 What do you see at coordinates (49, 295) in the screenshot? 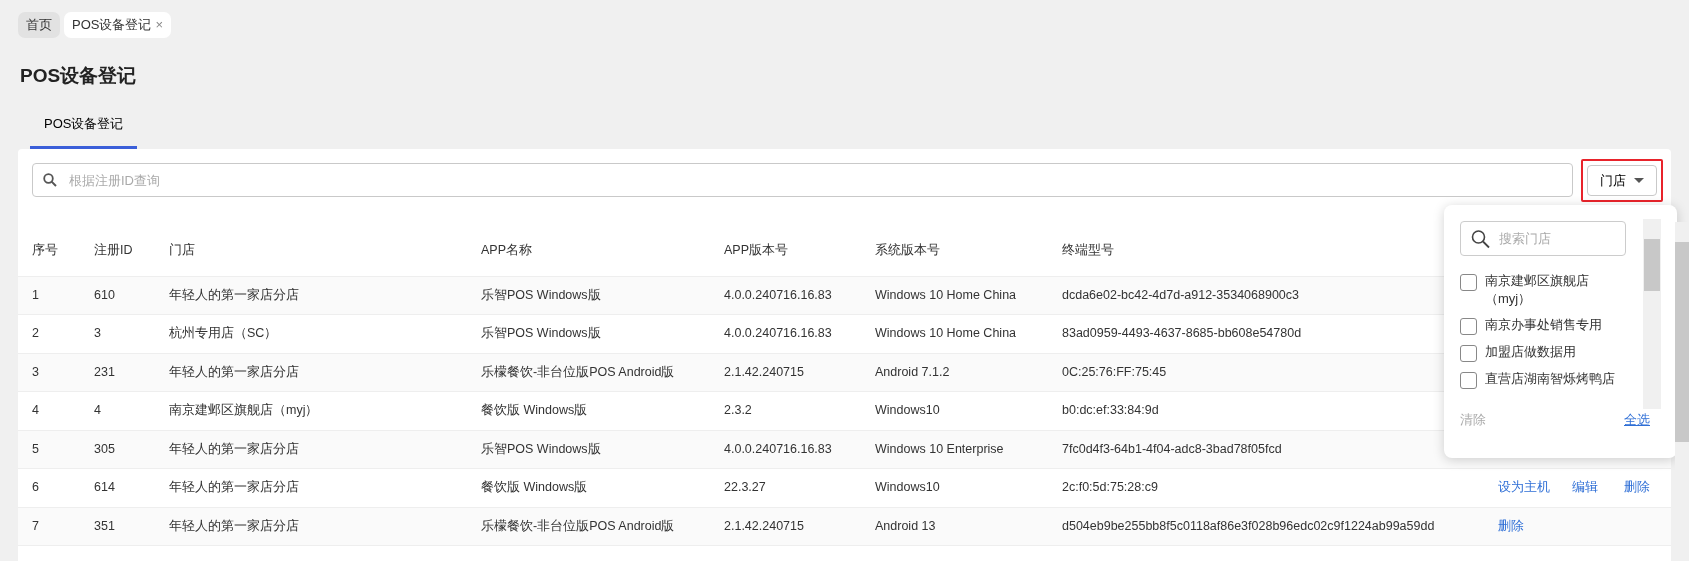
I see `table-cell: 1` at bounding box center [49, 295].